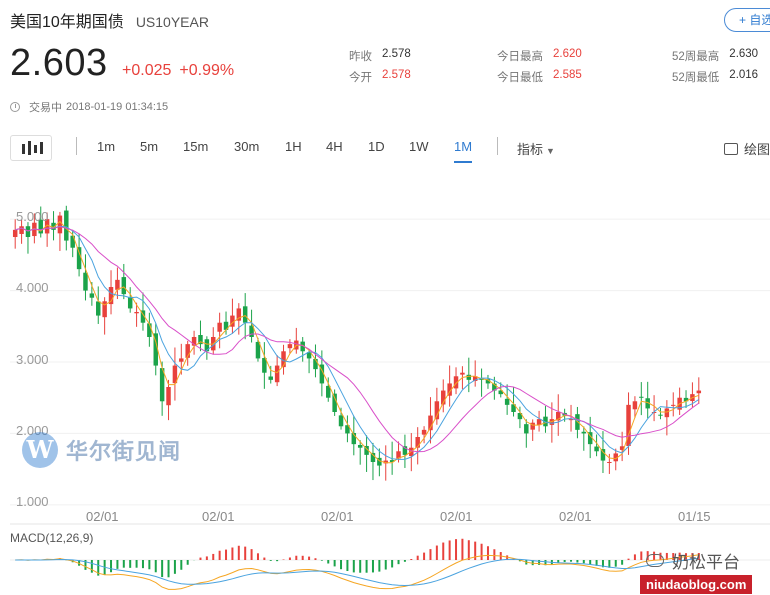 Image resolution: width=770 pixels, height=595 pixels. I want to click on status-text: 交易中, so click(45, 108).